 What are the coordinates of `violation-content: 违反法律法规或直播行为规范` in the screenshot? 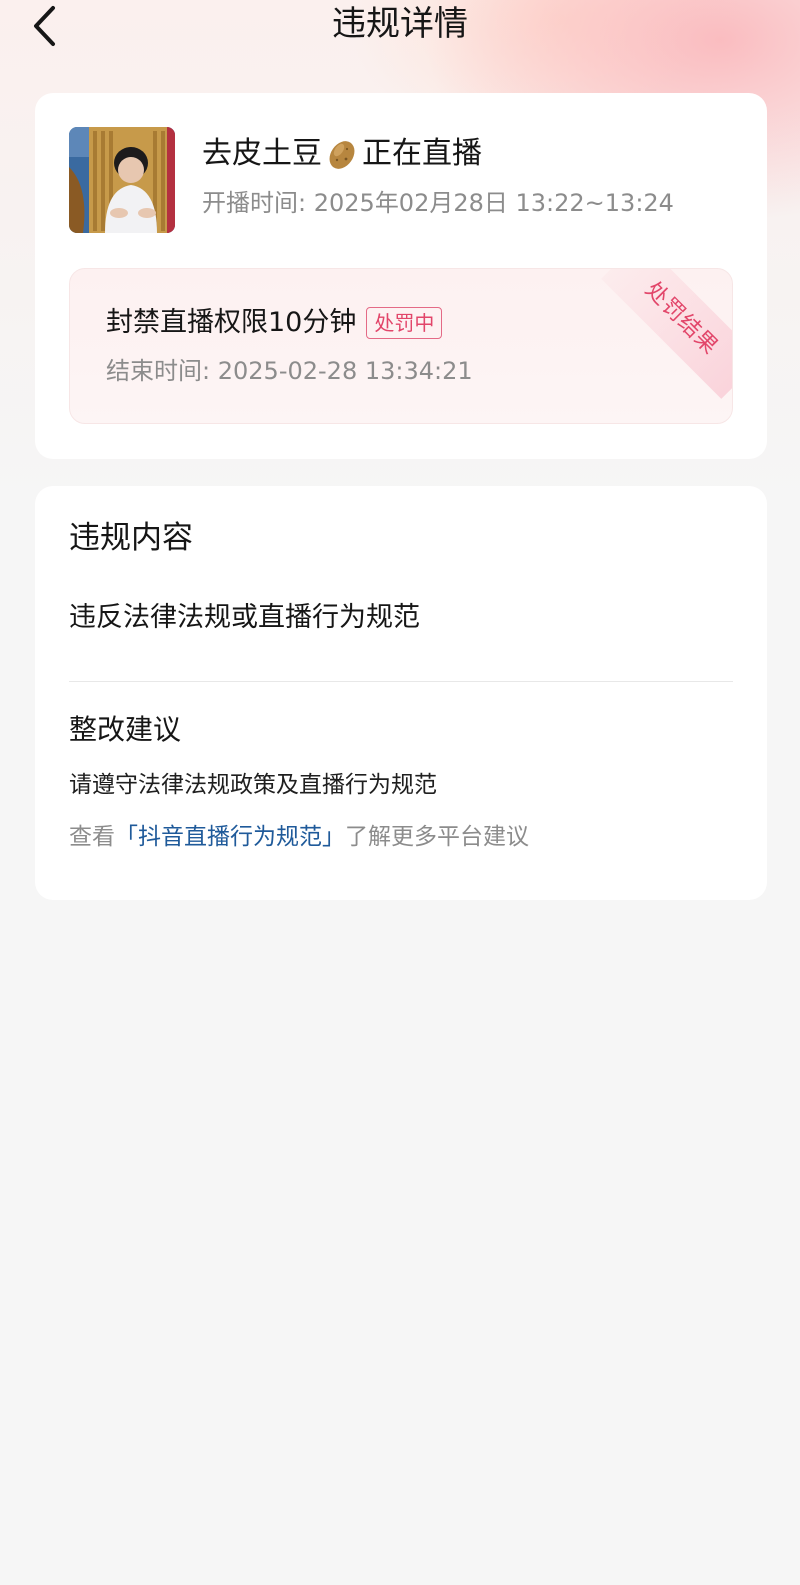 It's located at (244, 617).